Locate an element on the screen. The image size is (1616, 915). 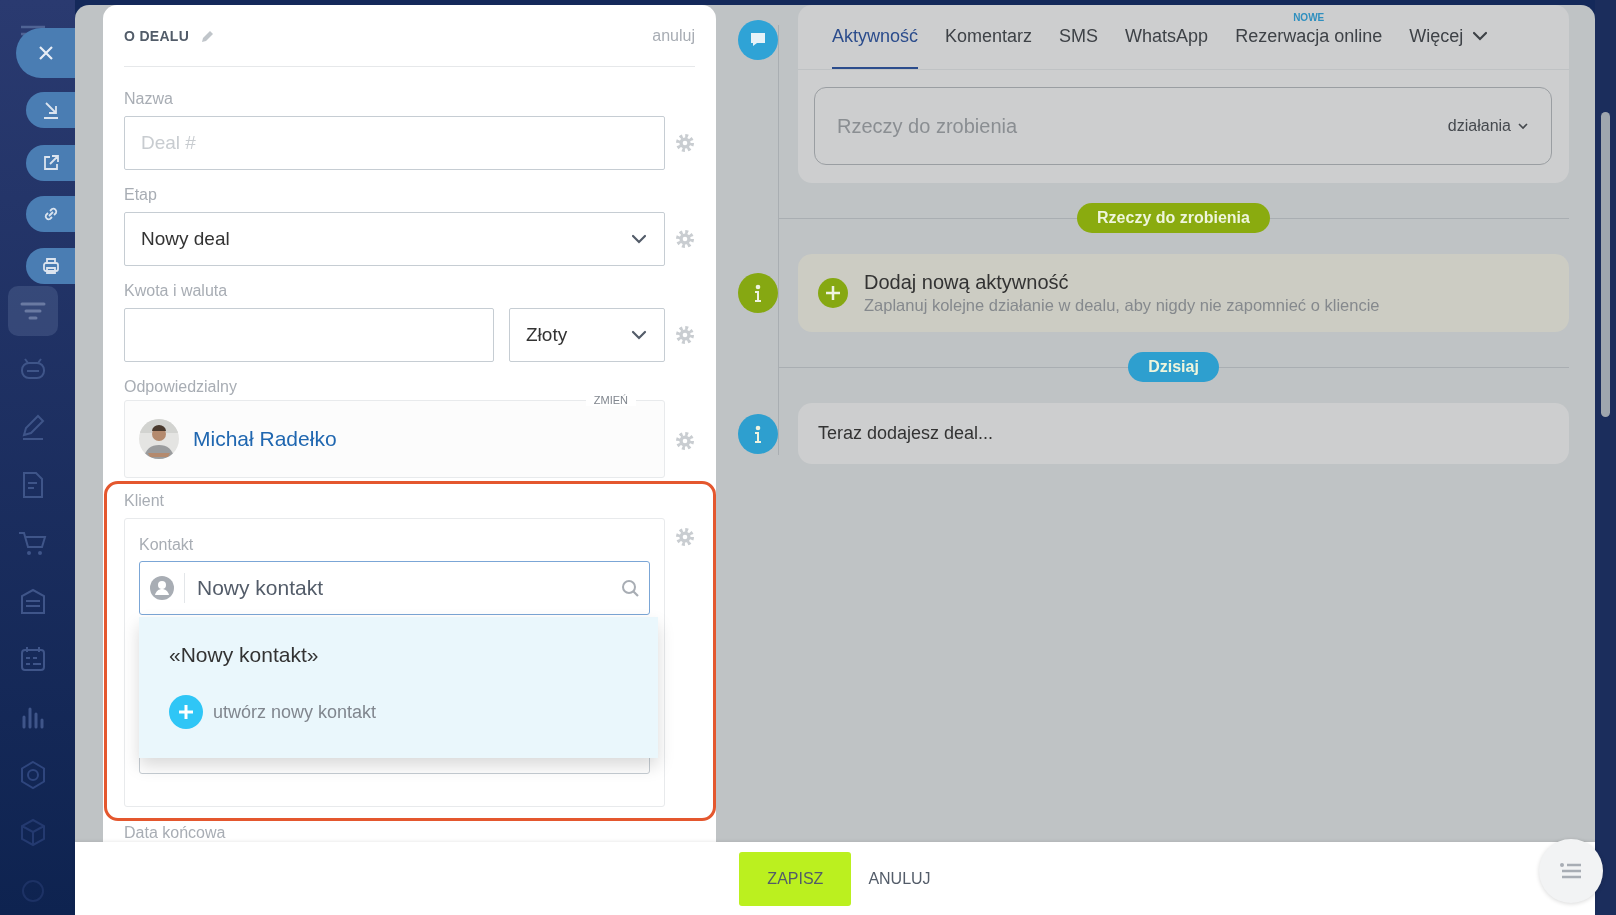
card-subtitle: Zaplanuj kolejne działanie w dealu, aby nigdy nie zapomnieć o kliencie is located at coordinates (1122, 305).